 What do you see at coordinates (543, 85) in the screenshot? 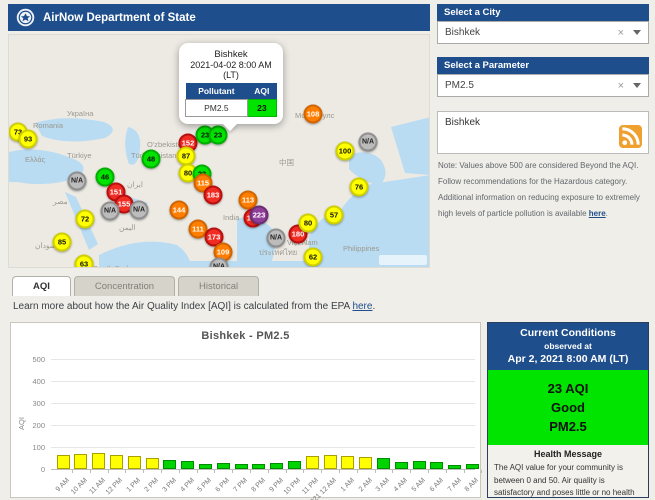
I see `parameter-select: PM2.5 ×` at bounding box center [543, 85].